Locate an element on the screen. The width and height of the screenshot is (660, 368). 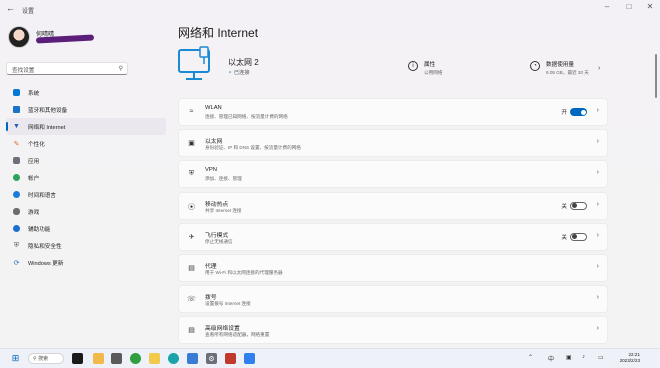
row-ethernet: ▣ 以太网 身份验证、IP 和 DNS 设置、按流量计费的网络 › is located at coordinates (393, 143).